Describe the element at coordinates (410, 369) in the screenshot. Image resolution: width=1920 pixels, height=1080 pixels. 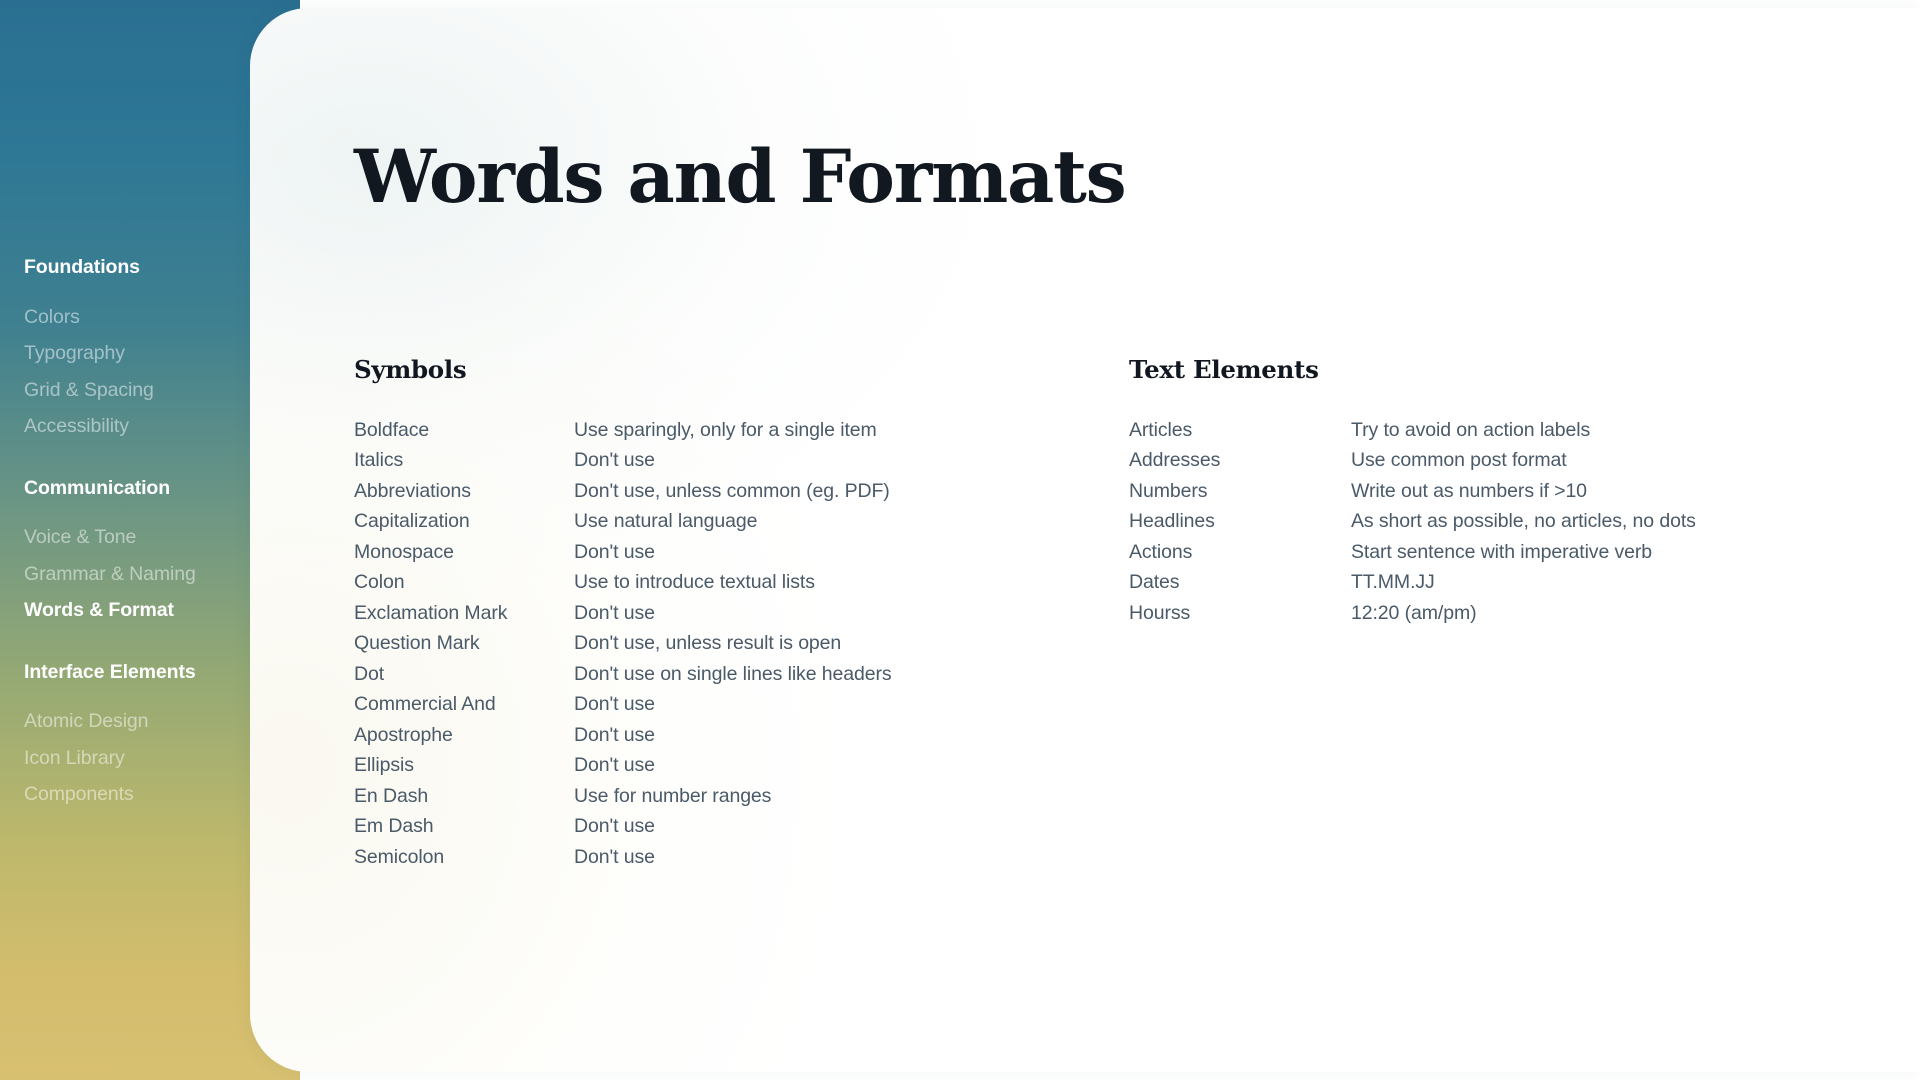
I see `table-title: Symbols` at that location.